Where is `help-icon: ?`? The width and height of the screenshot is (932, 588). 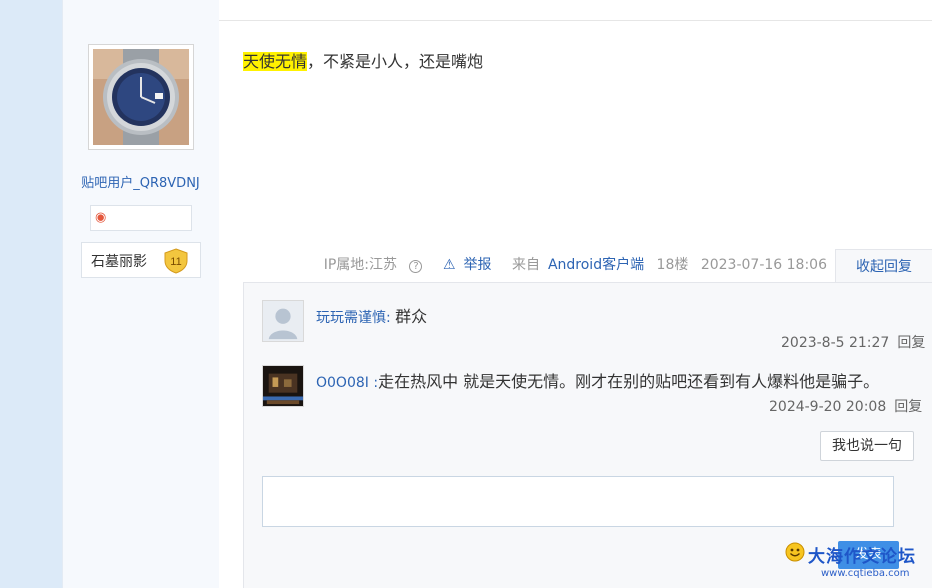
help-icon: ? is located at coordinates (416, 266).